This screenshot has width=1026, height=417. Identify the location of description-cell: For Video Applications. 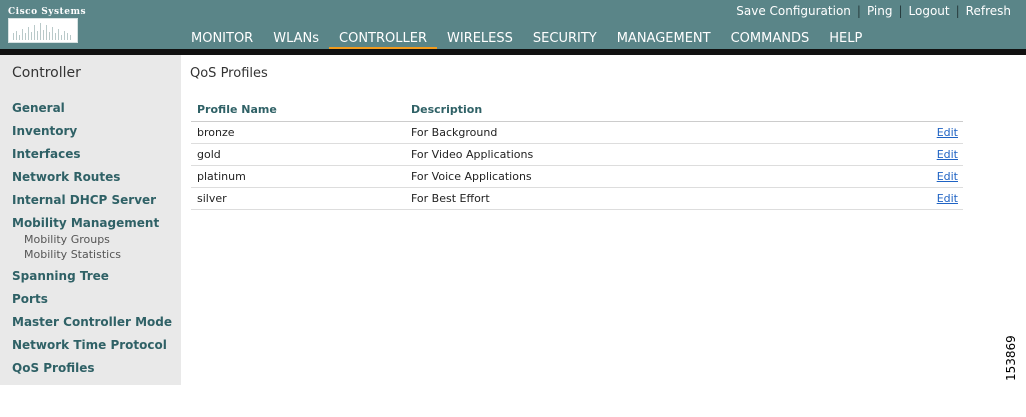
(472, 154).